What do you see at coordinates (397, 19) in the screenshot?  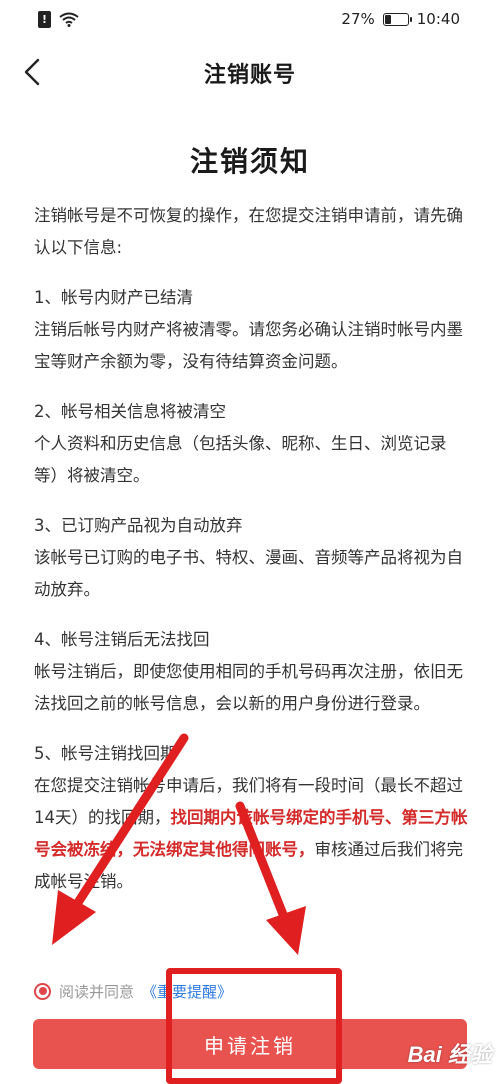 I see `battery-icon` at bounding box center [397, 19].